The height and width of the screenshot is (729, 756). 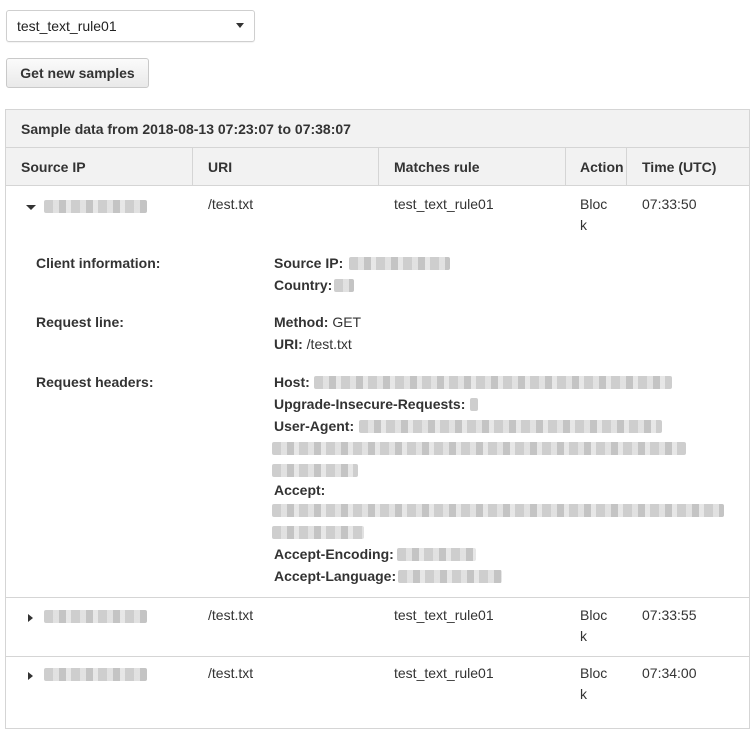 I want to click on client-info-label: Client information:, so click(x=98, y=263).